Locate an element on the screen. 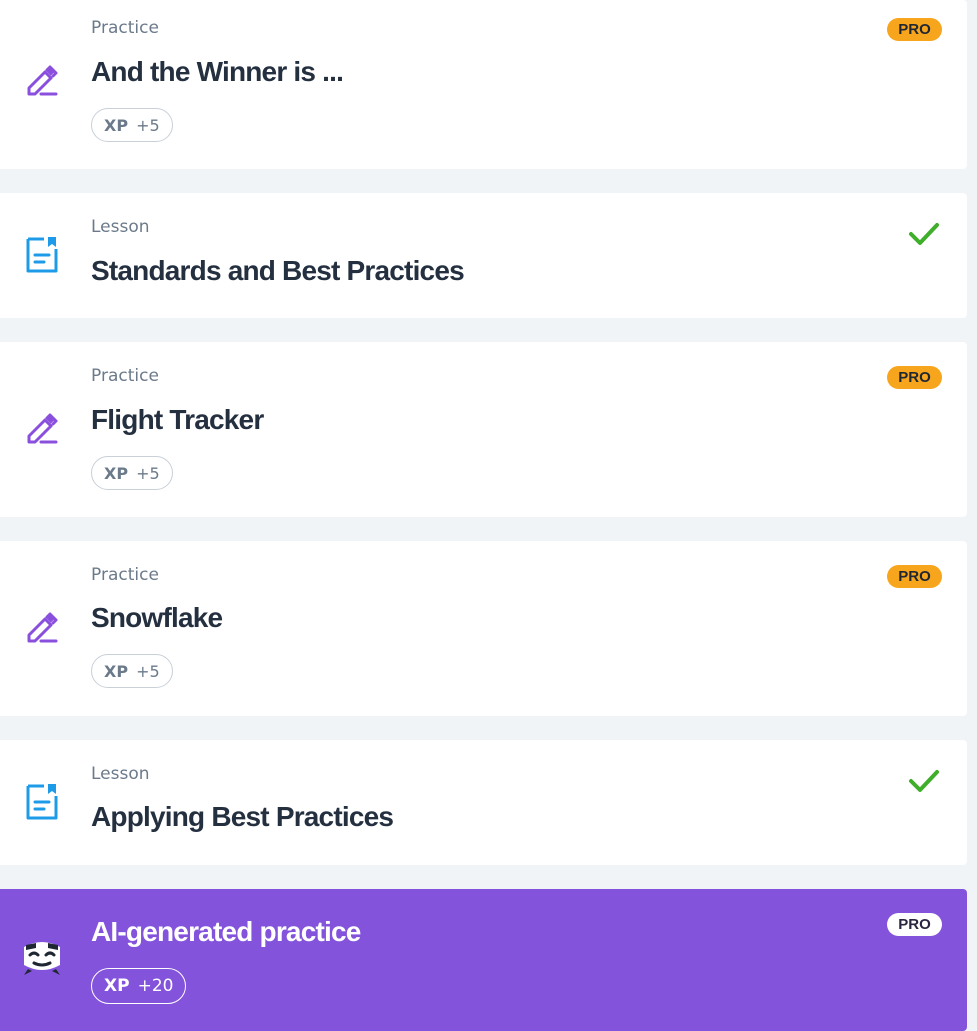 Image resolution: width=977 pixels, height=1031 pixels. ai-mascot-icon is located at coordinates (42, 960).